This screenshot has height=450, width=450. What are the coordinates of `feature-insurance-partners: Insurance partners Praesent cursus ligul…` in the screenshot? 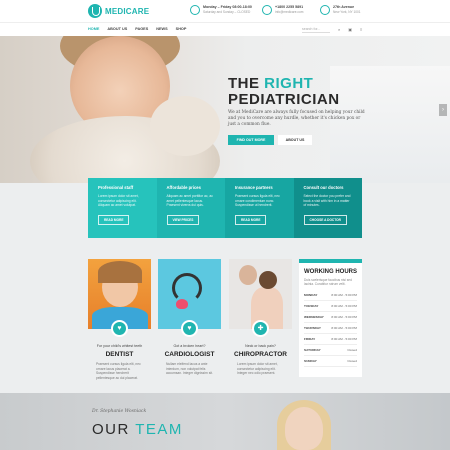 It's located at (259, 208).